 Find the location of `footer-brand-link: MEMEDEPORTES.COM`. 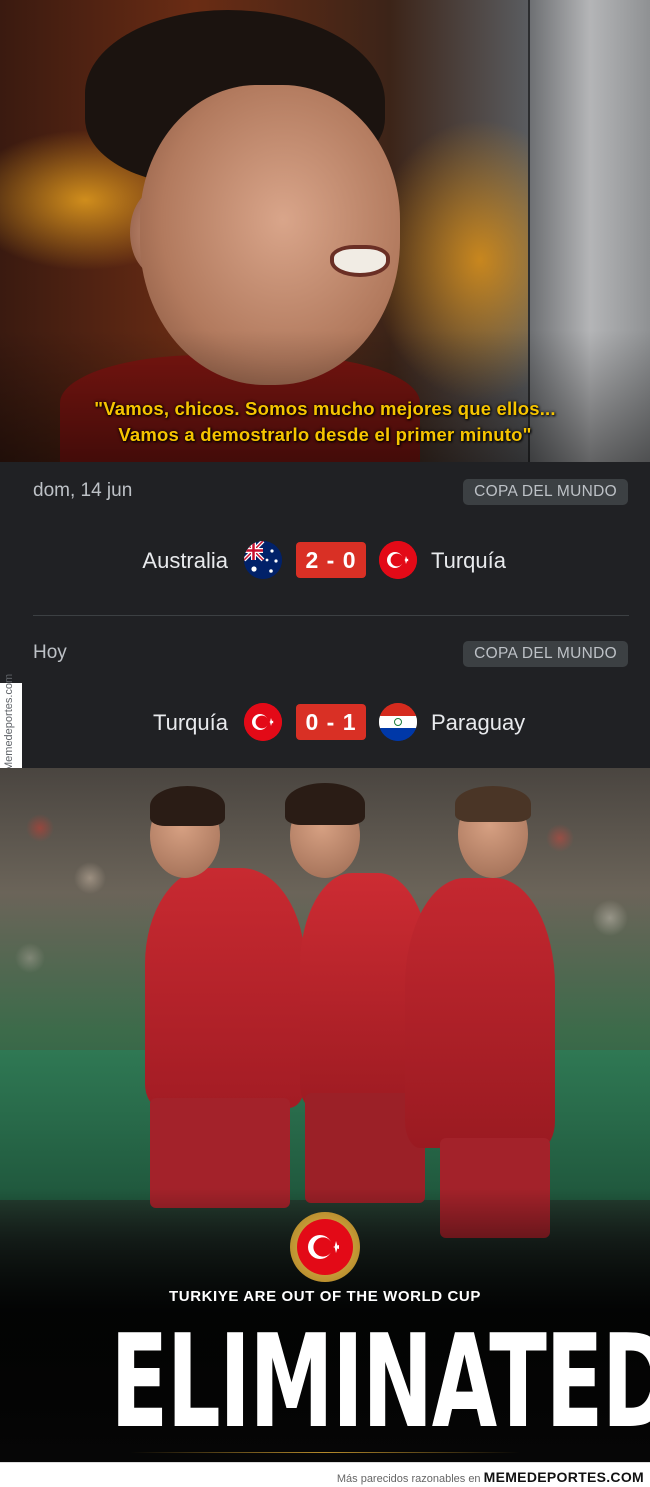

footer-brand-link: MEMEDEPORTES.COM is located at coordinates (564, 1477).